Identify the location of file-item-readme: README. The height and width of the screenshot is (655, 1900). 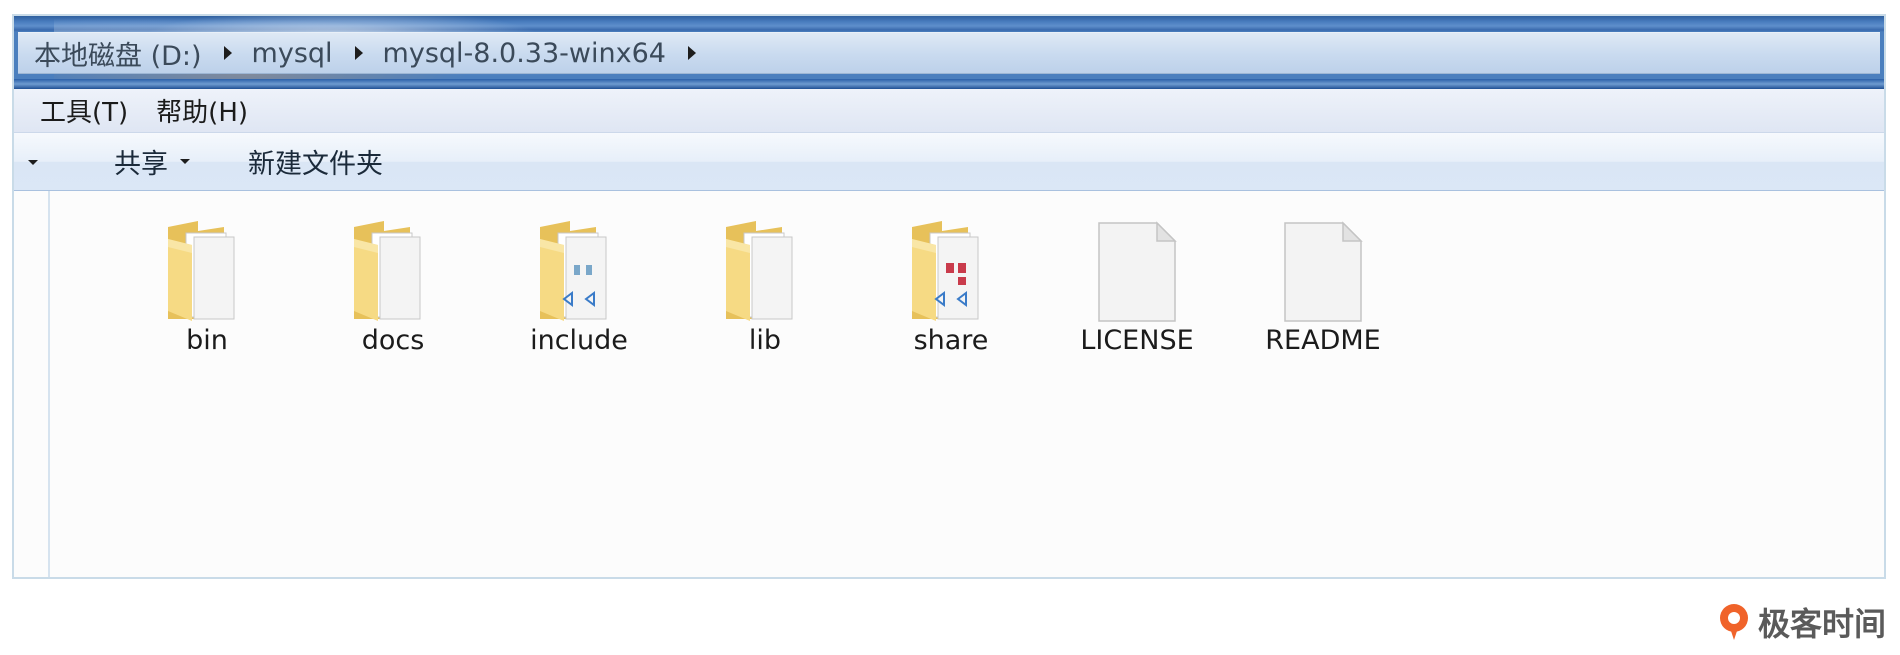
(1323, 283).